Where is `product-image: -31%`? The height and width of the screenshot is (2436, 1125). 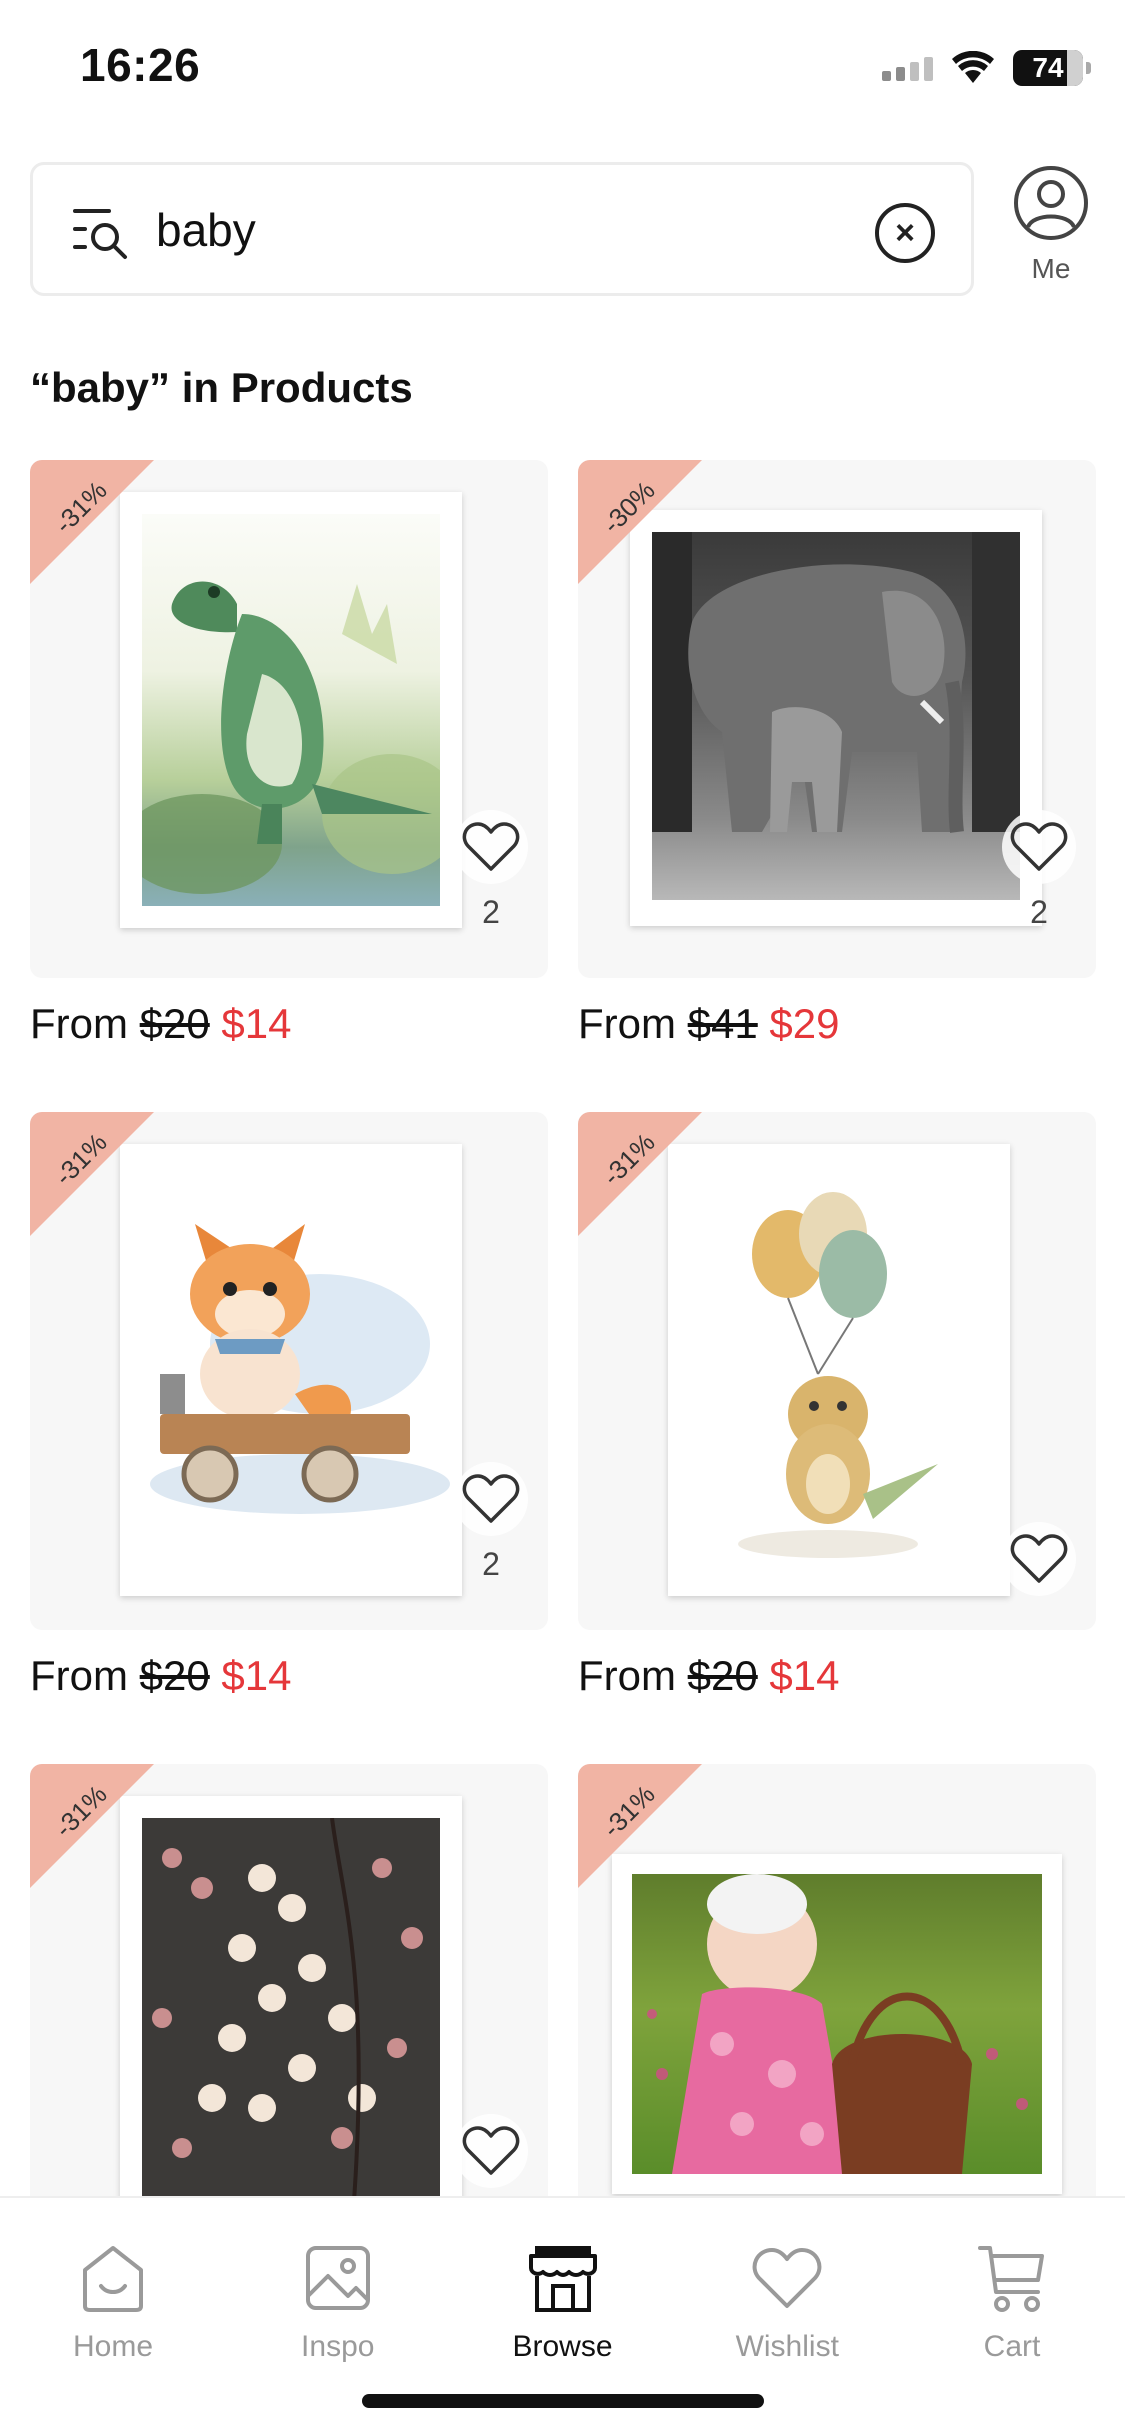 product-image: -31% is located at coordinates (837, 1371).